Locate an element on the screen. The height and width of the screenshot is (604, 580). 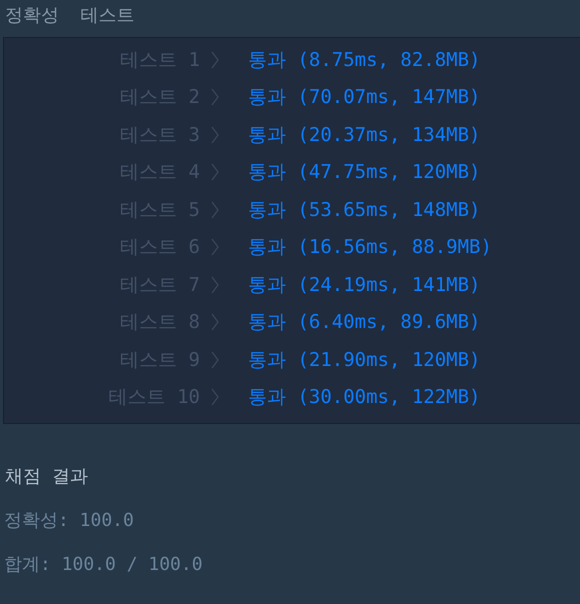
test-result: 통과 (21.90ms, 120MB) is located at coordinates (364, 360).